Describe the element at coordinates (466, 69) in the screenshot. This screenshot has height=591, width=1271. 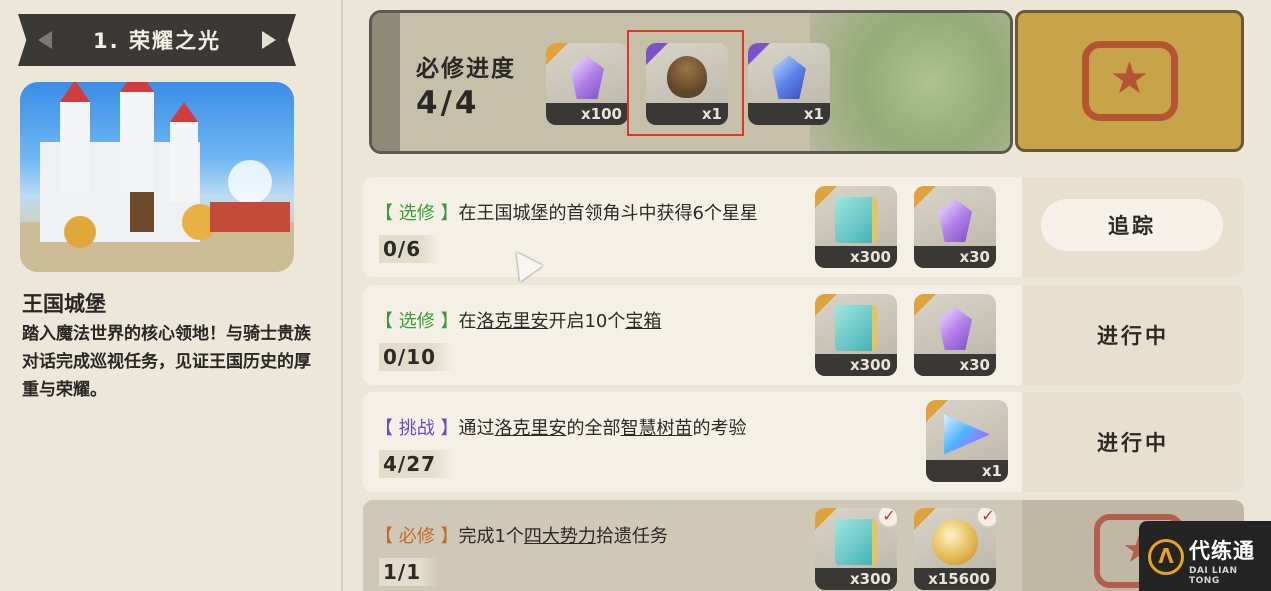
I see `progress-label: 必修进度` at that location.